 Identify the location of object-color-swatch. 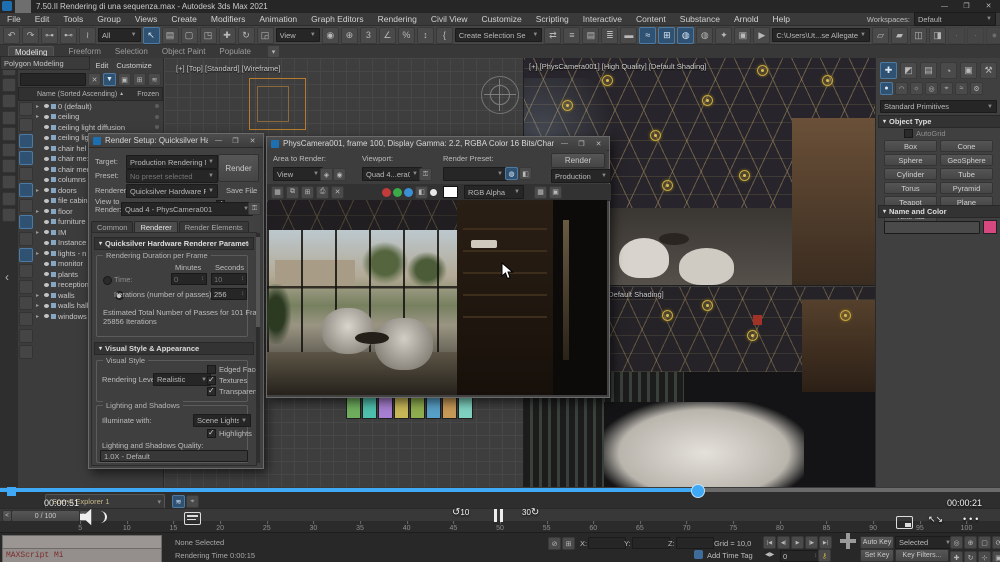
(990, 227).